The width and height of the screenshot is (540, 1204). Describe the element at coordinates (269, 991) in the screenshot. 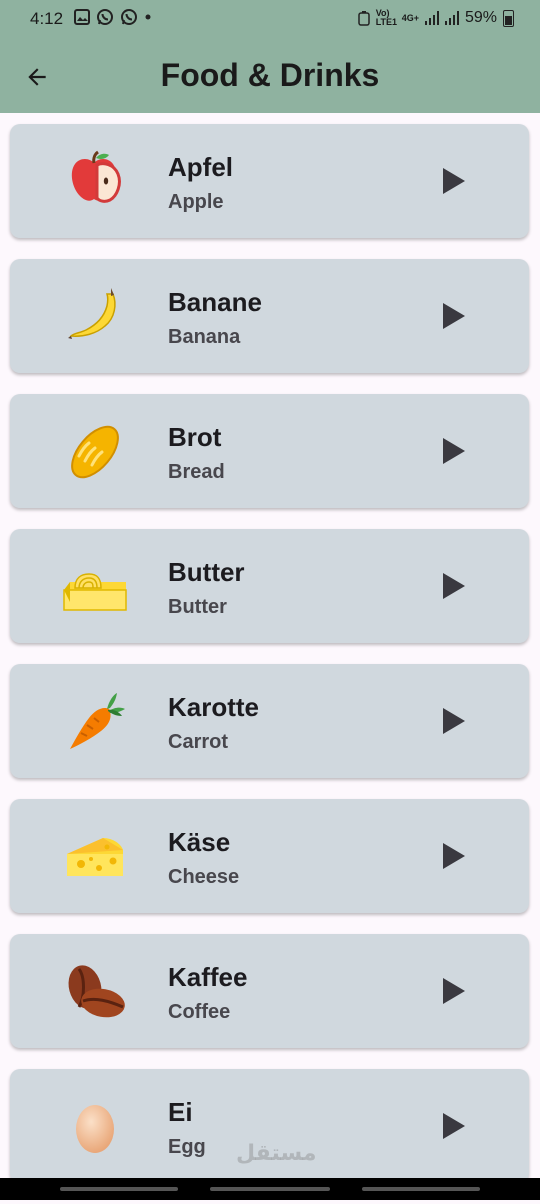

I see `list-item: Kaffee Coffee` at that location.